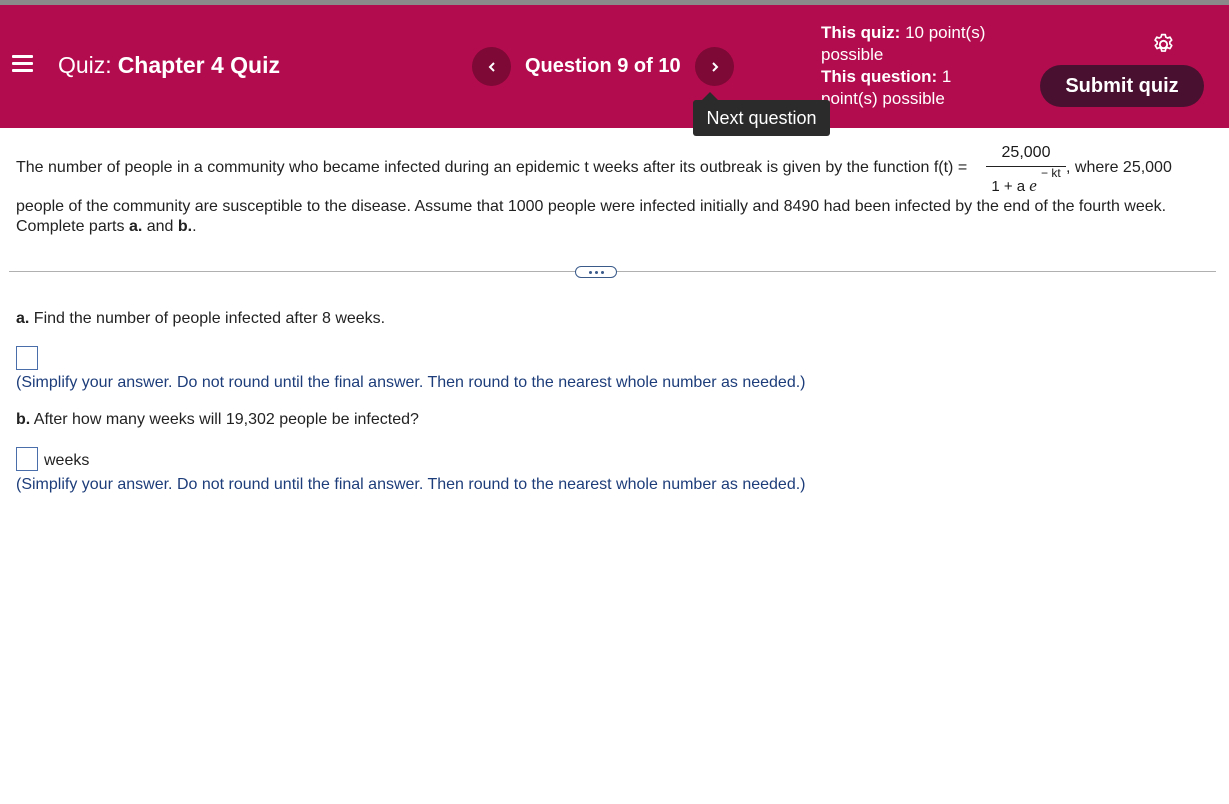 The image size is (1229, 804). I want to click on part-a-answer-input, so click(27, 358).